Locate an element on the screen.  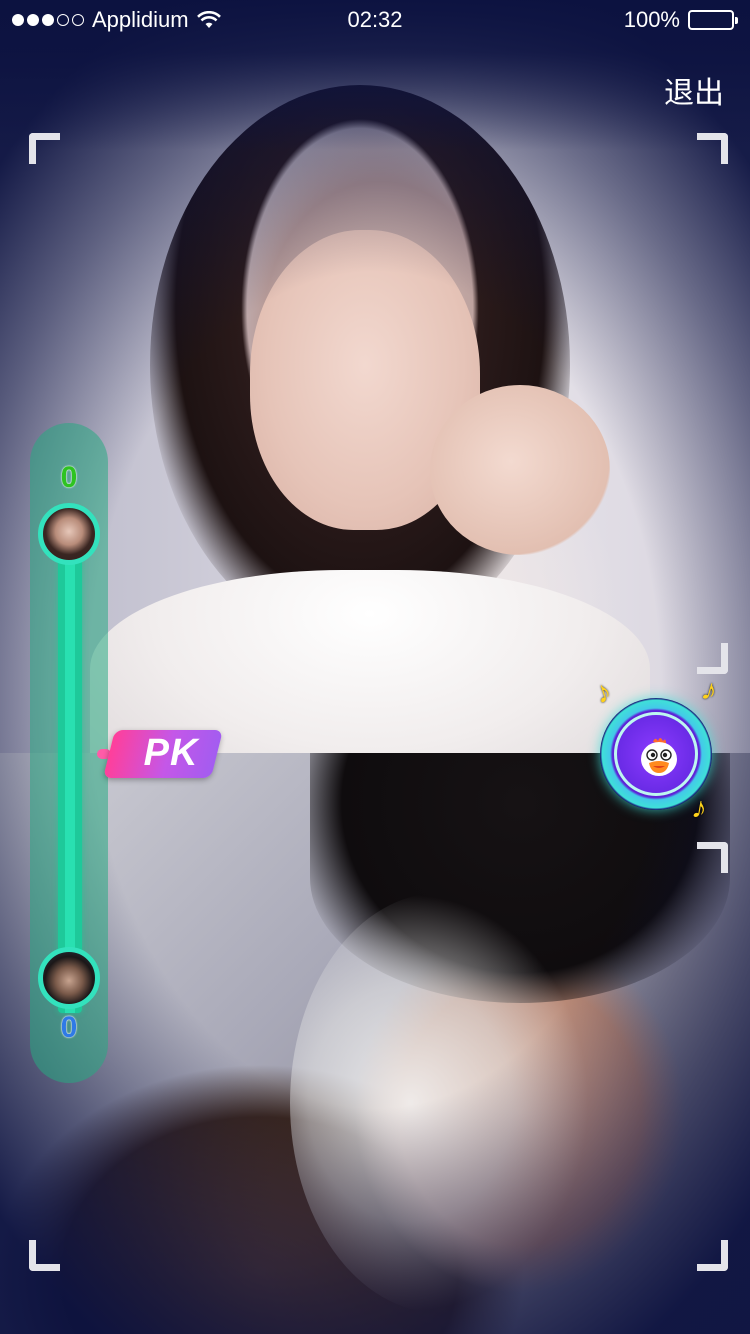
battery-percent: 100% is located at coordinates (651, 19).